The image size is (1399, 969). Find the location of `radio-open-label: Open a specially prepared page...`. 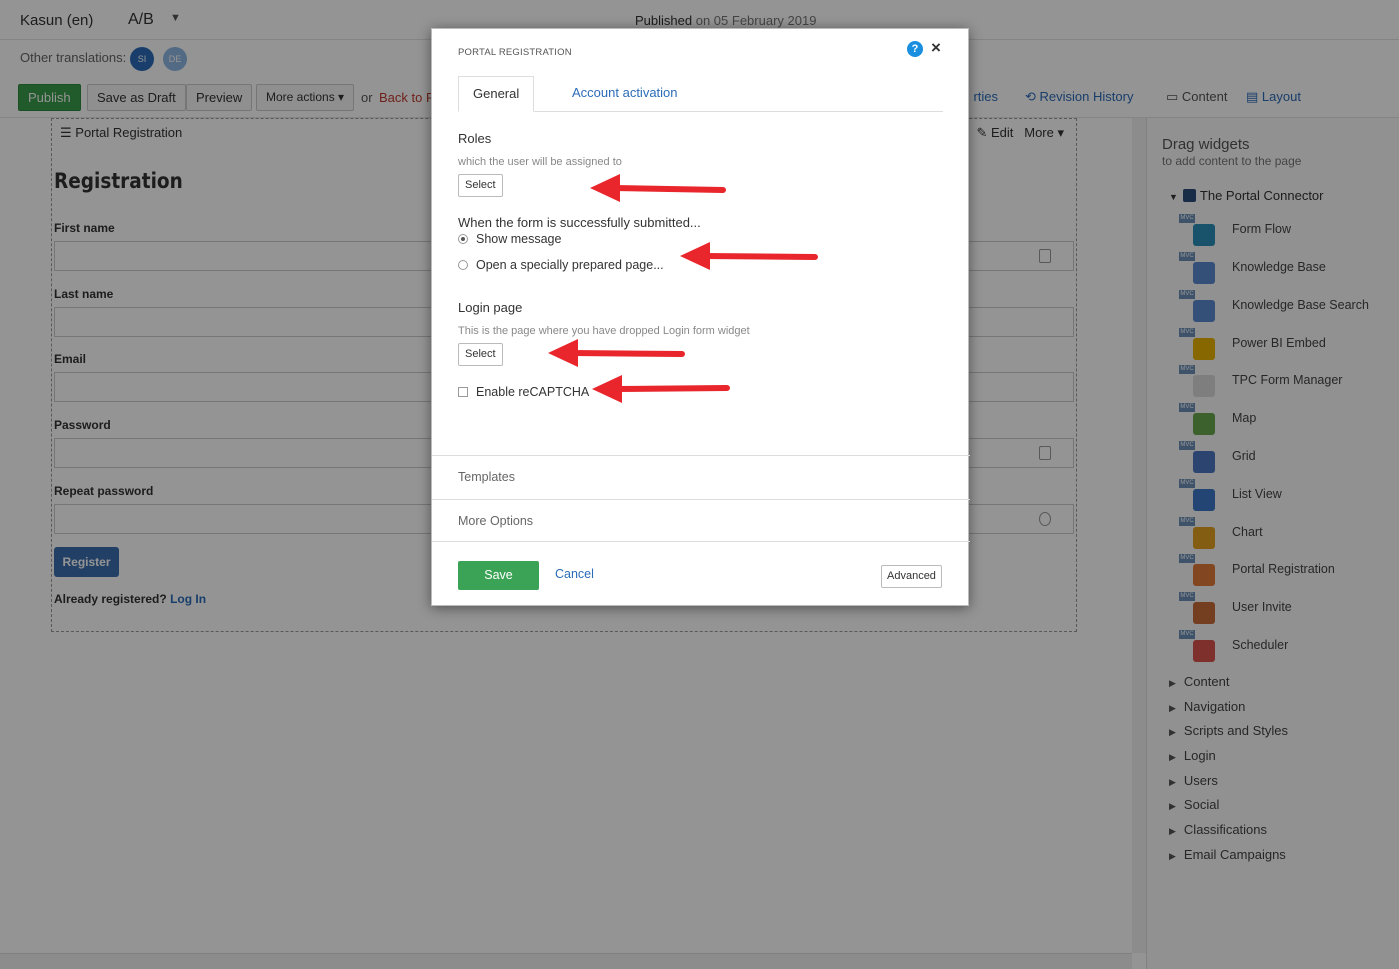

radio-open-label: Open a specially prepared page... is located at coordinates (570, 265).